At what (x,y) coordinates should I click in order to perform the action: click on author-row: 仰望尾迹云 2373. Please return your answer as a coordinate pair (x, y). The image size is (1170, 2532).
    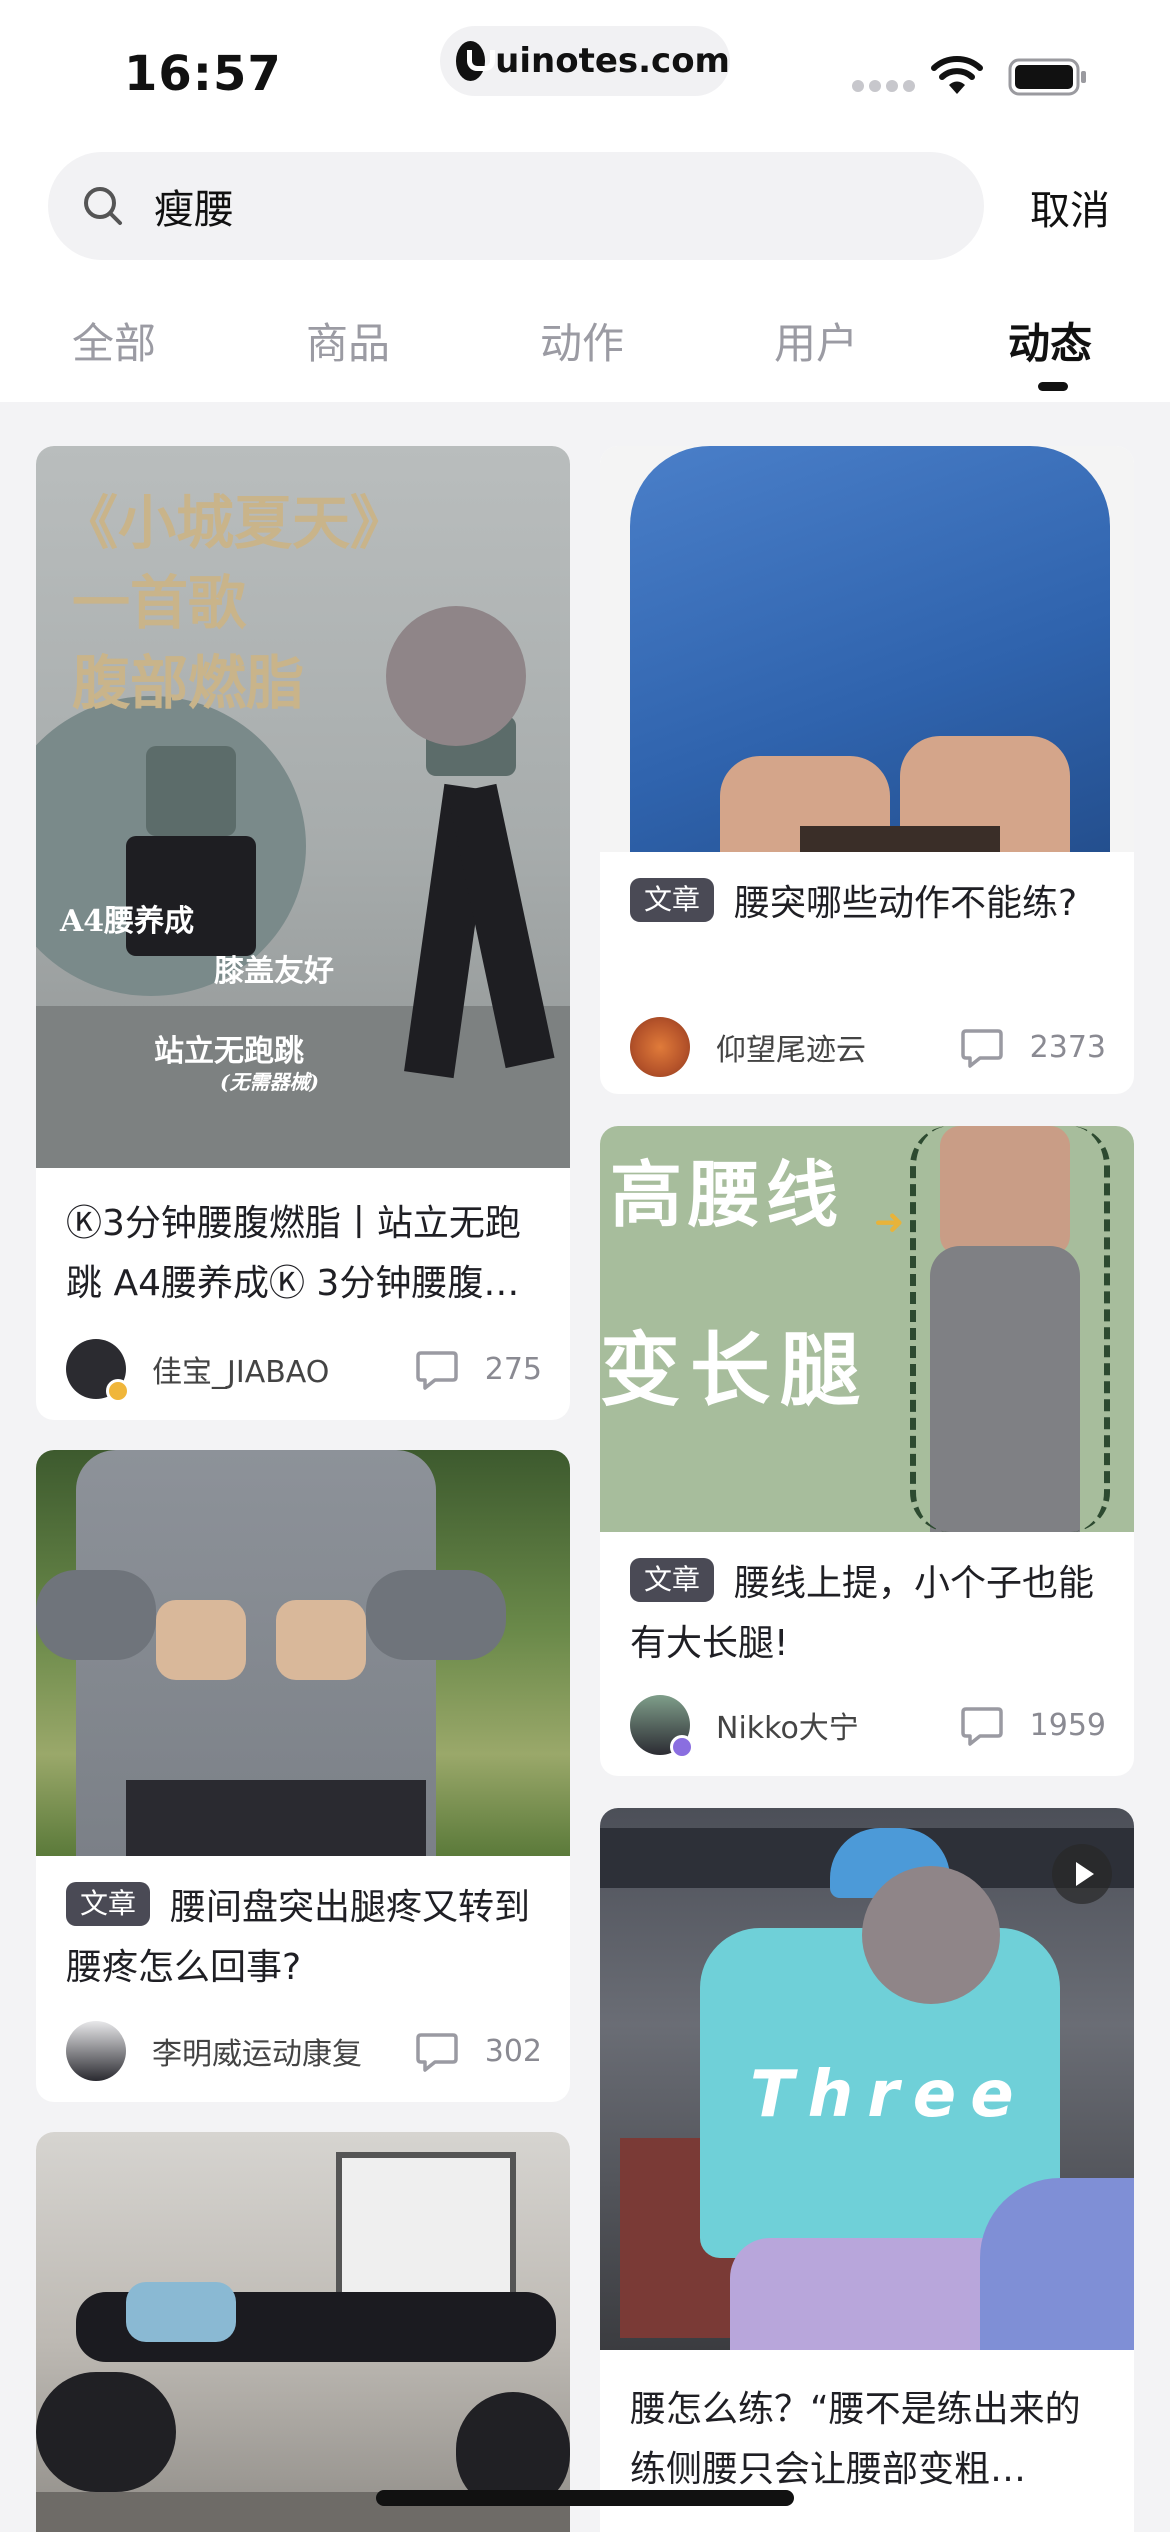
    Looking at the image, I should click on (868, 1047).